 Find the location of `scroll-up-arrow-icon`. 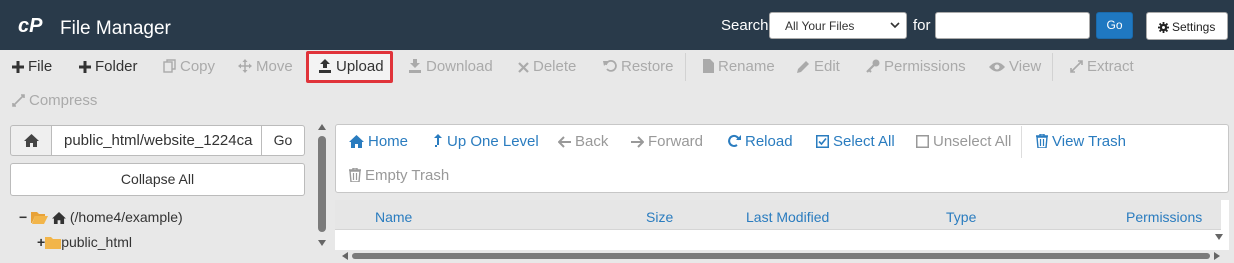

scroll-up-arrow-icon is located at coordinates (322, 127).